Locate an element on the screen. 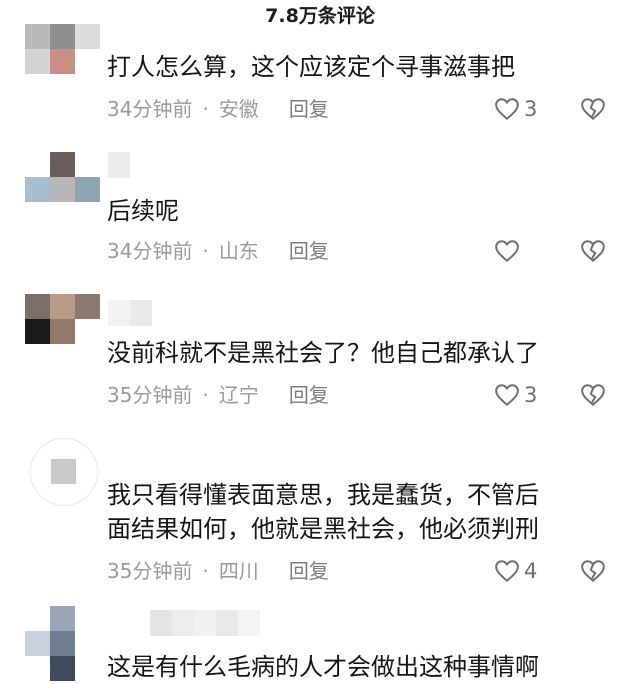 The width and height of the screenshot is (640, 684). comment-meta: 35分钟前 · 辽宁 回复 is located at coordinates (218, 395).